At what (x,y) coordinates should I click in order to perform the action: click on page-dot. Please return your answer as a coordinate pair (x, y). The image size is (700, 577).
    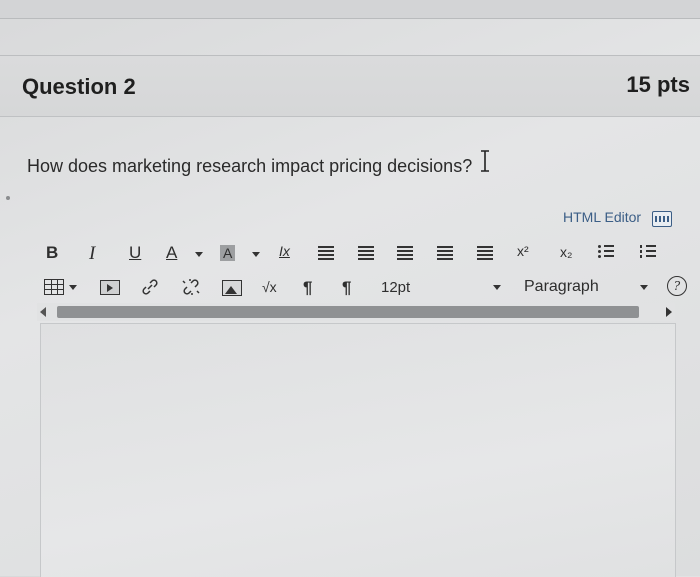
    Looking at the image, I should click on (8, 198).